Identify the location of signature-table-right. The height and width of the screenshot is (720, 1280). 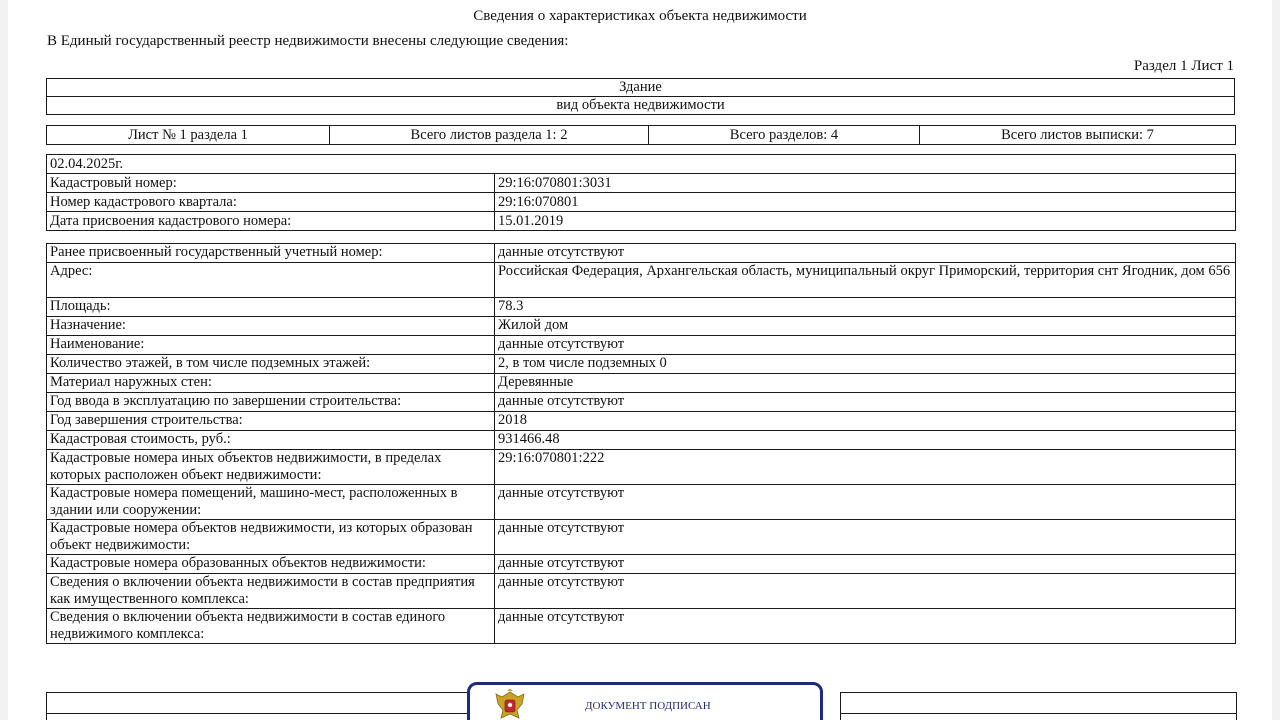
(1038, 706).